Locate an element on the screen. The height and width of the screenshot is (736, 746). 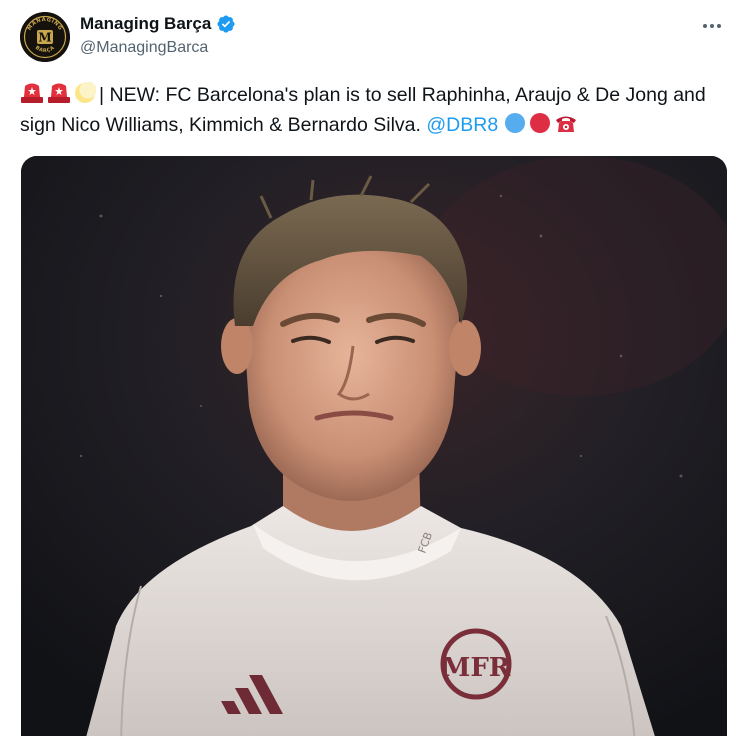
more-options-button is located at coordinates (712, 26).